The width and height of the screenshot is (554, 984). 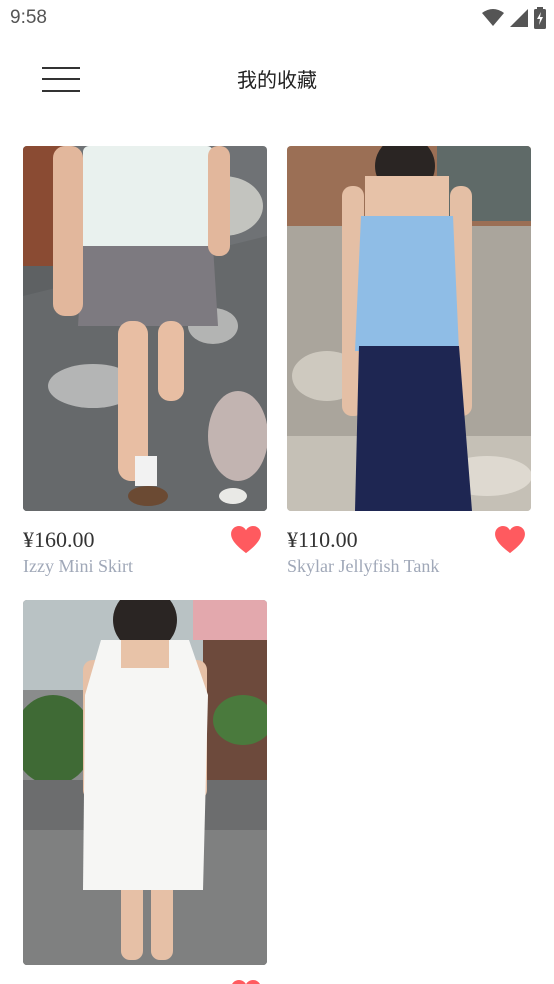 I want to click on product-price: ¥110.00, so click(x=322, y=539).